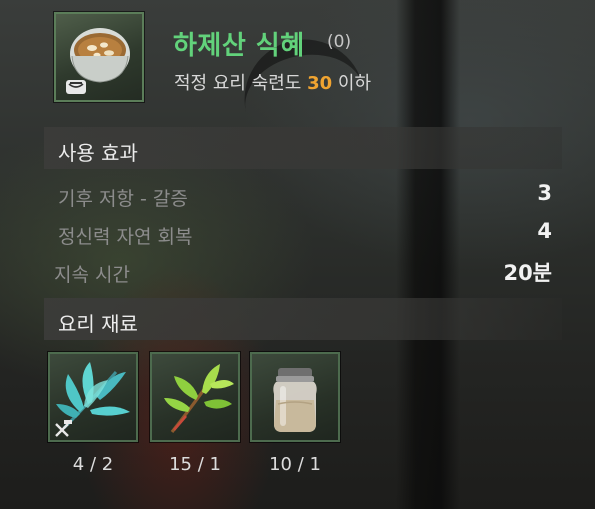 Image resolution: width=595 pixels, height=509 pixels. Describe the element at coordinates (295, 400) in the screenshot. I see `sugar-jar-icon` at that location.